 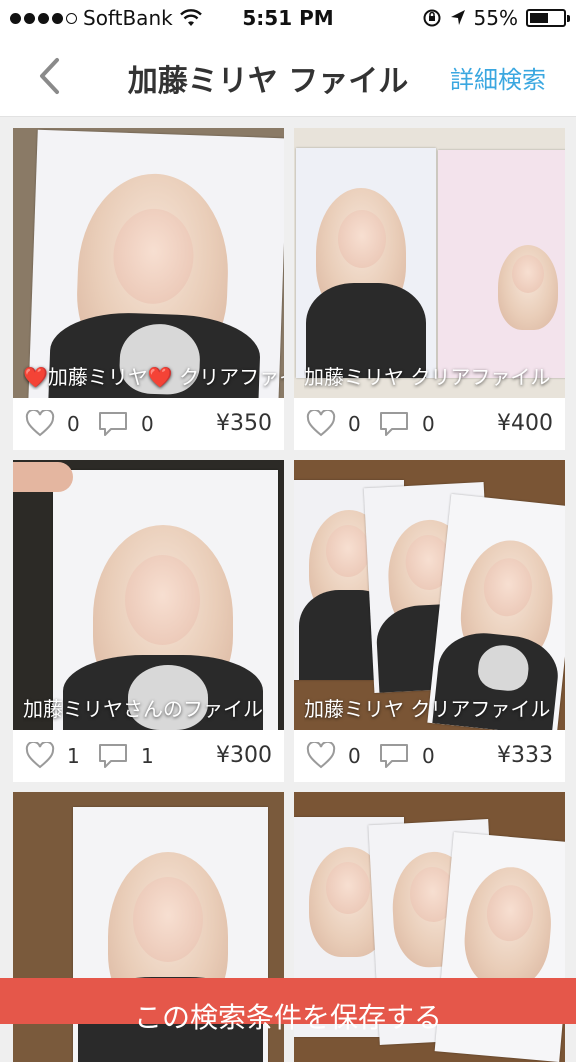 I want to click on rotation-lock-icon, so click(x=432, y=18).